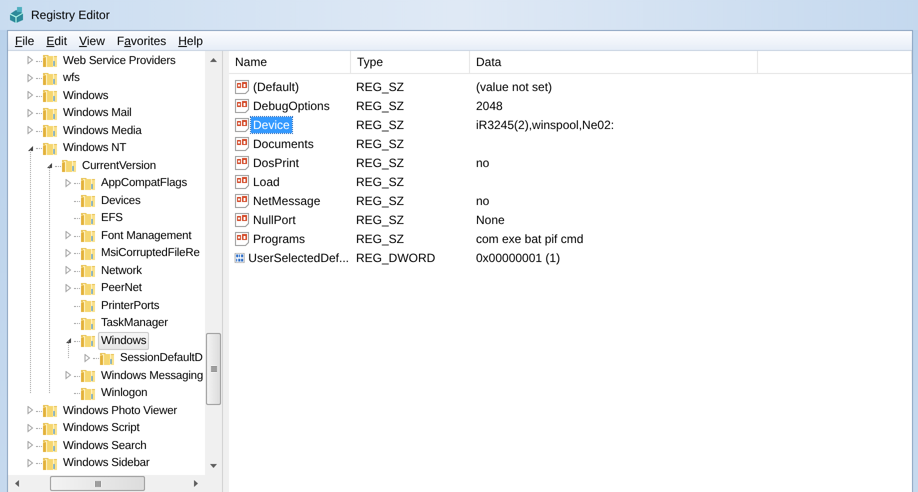 The width and height of the screenshot is (918, 492). Describe the element at coordinates (105, 445) in the screenshot. I see `tree-item: Windows Search` at that location.